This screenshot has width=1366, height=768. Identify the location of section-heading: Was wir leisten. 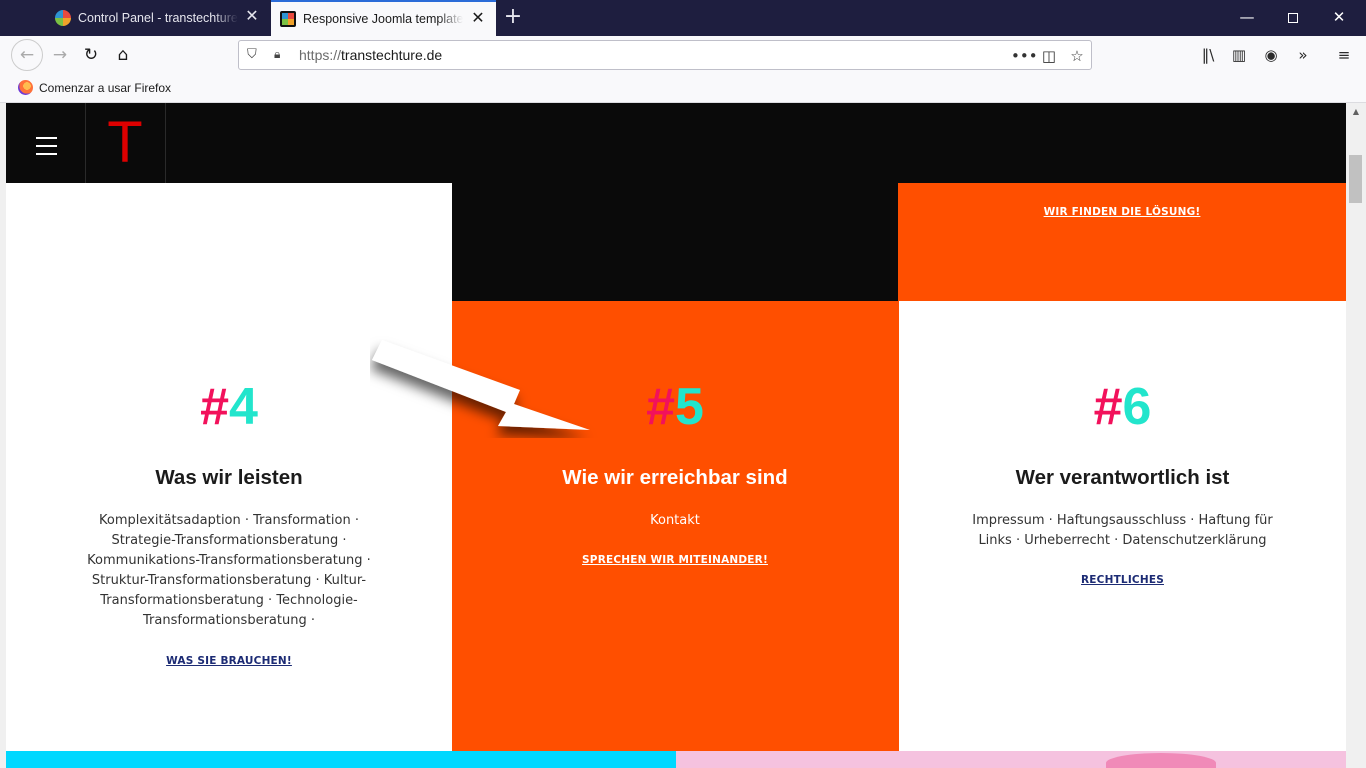
(229, 477).